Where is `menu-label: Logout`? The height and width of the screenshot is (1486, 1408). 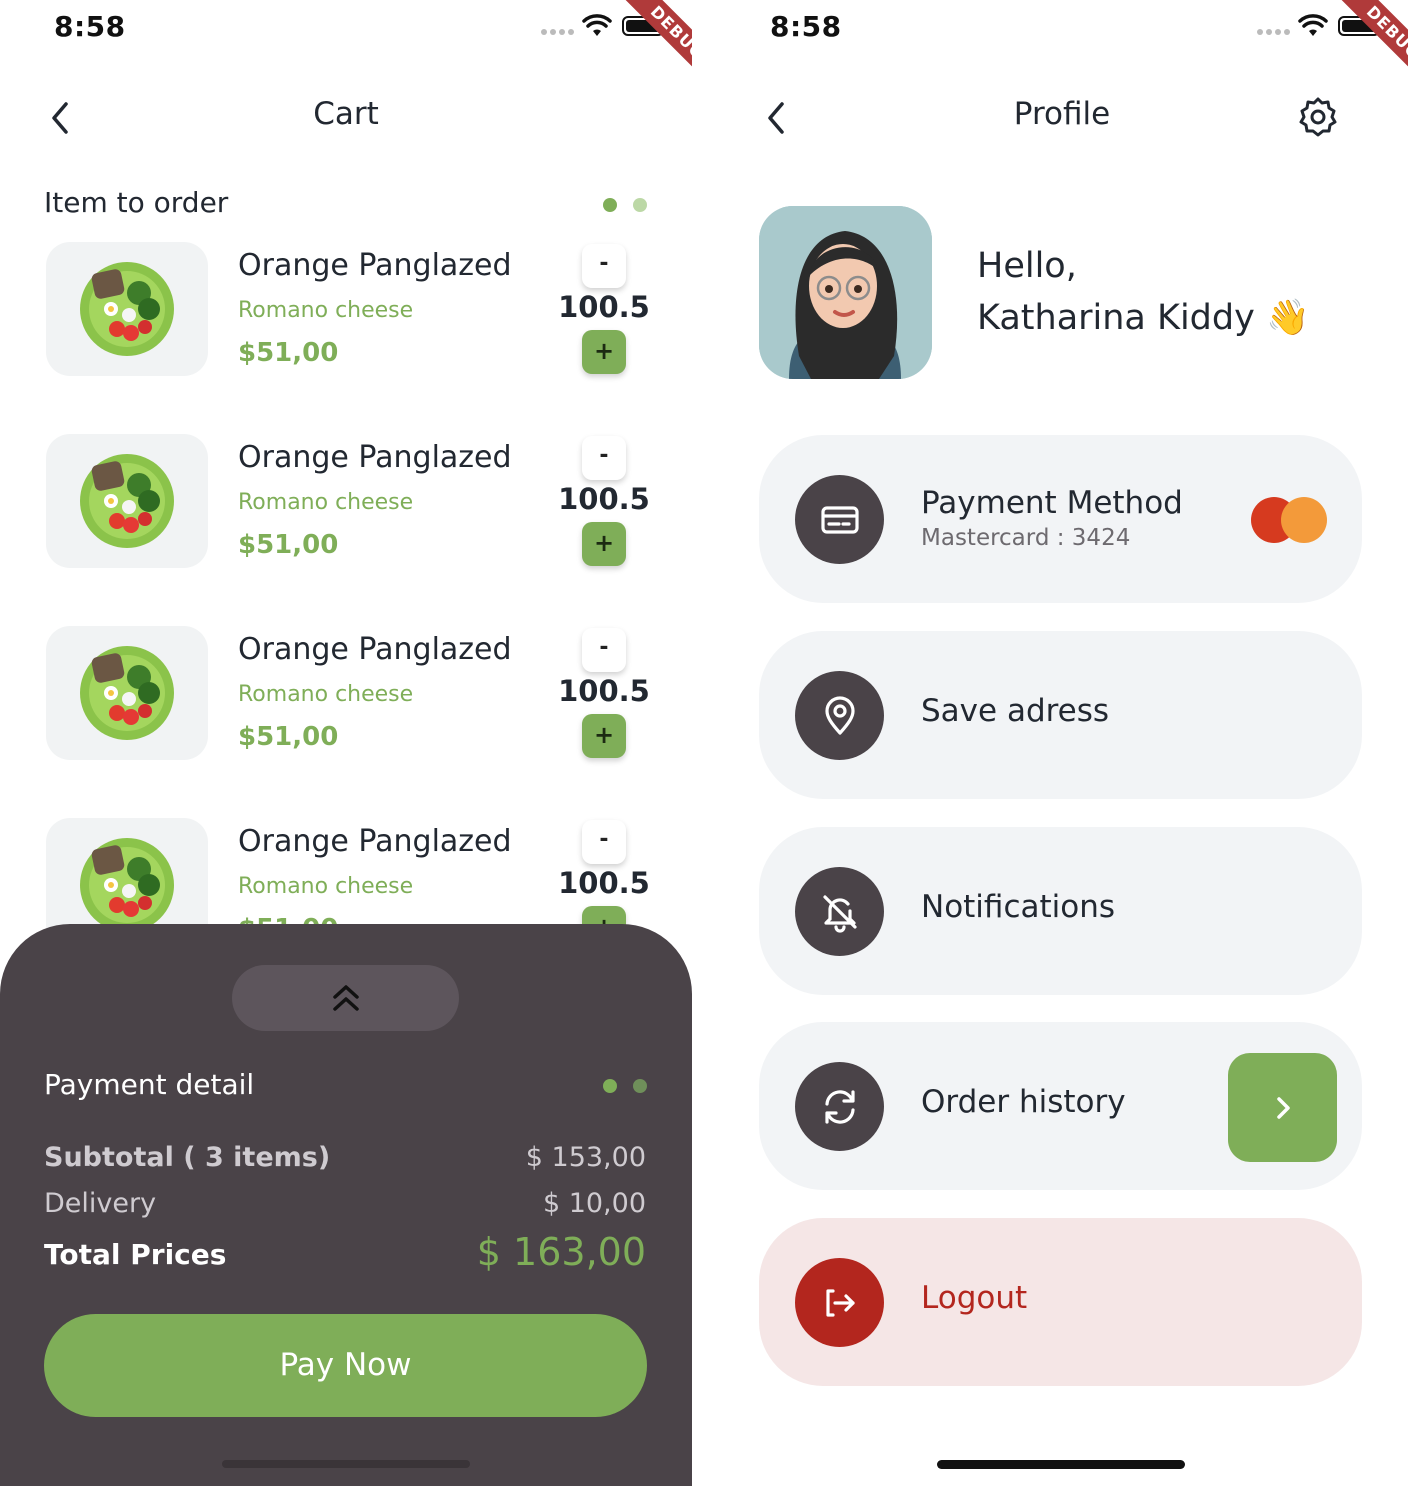
menu-label: Logout is located at coordinates (974, 1298).